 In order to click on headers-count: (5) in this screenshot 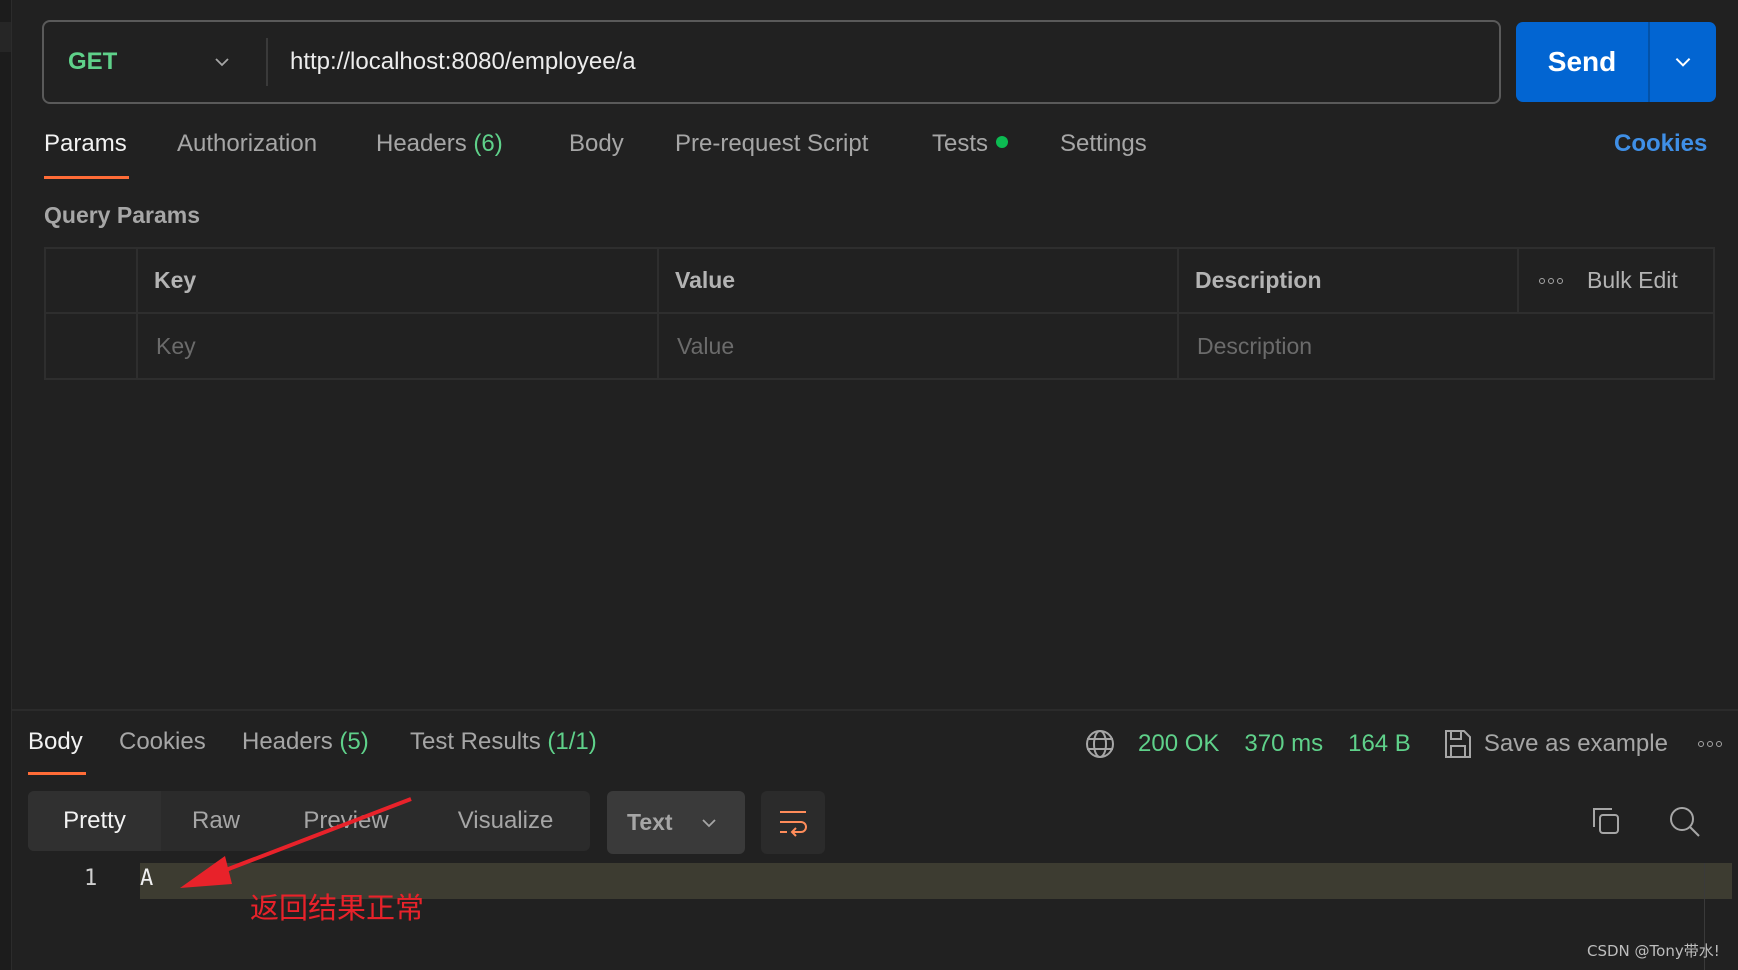, I will do `click(354, 741)`.